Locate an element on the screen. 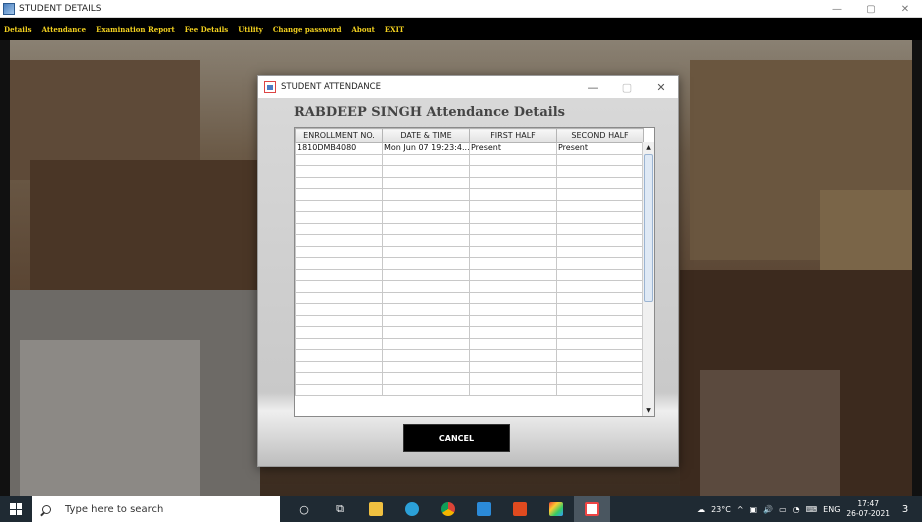  notification-icon: 3 is located at coordinates (908, 509).